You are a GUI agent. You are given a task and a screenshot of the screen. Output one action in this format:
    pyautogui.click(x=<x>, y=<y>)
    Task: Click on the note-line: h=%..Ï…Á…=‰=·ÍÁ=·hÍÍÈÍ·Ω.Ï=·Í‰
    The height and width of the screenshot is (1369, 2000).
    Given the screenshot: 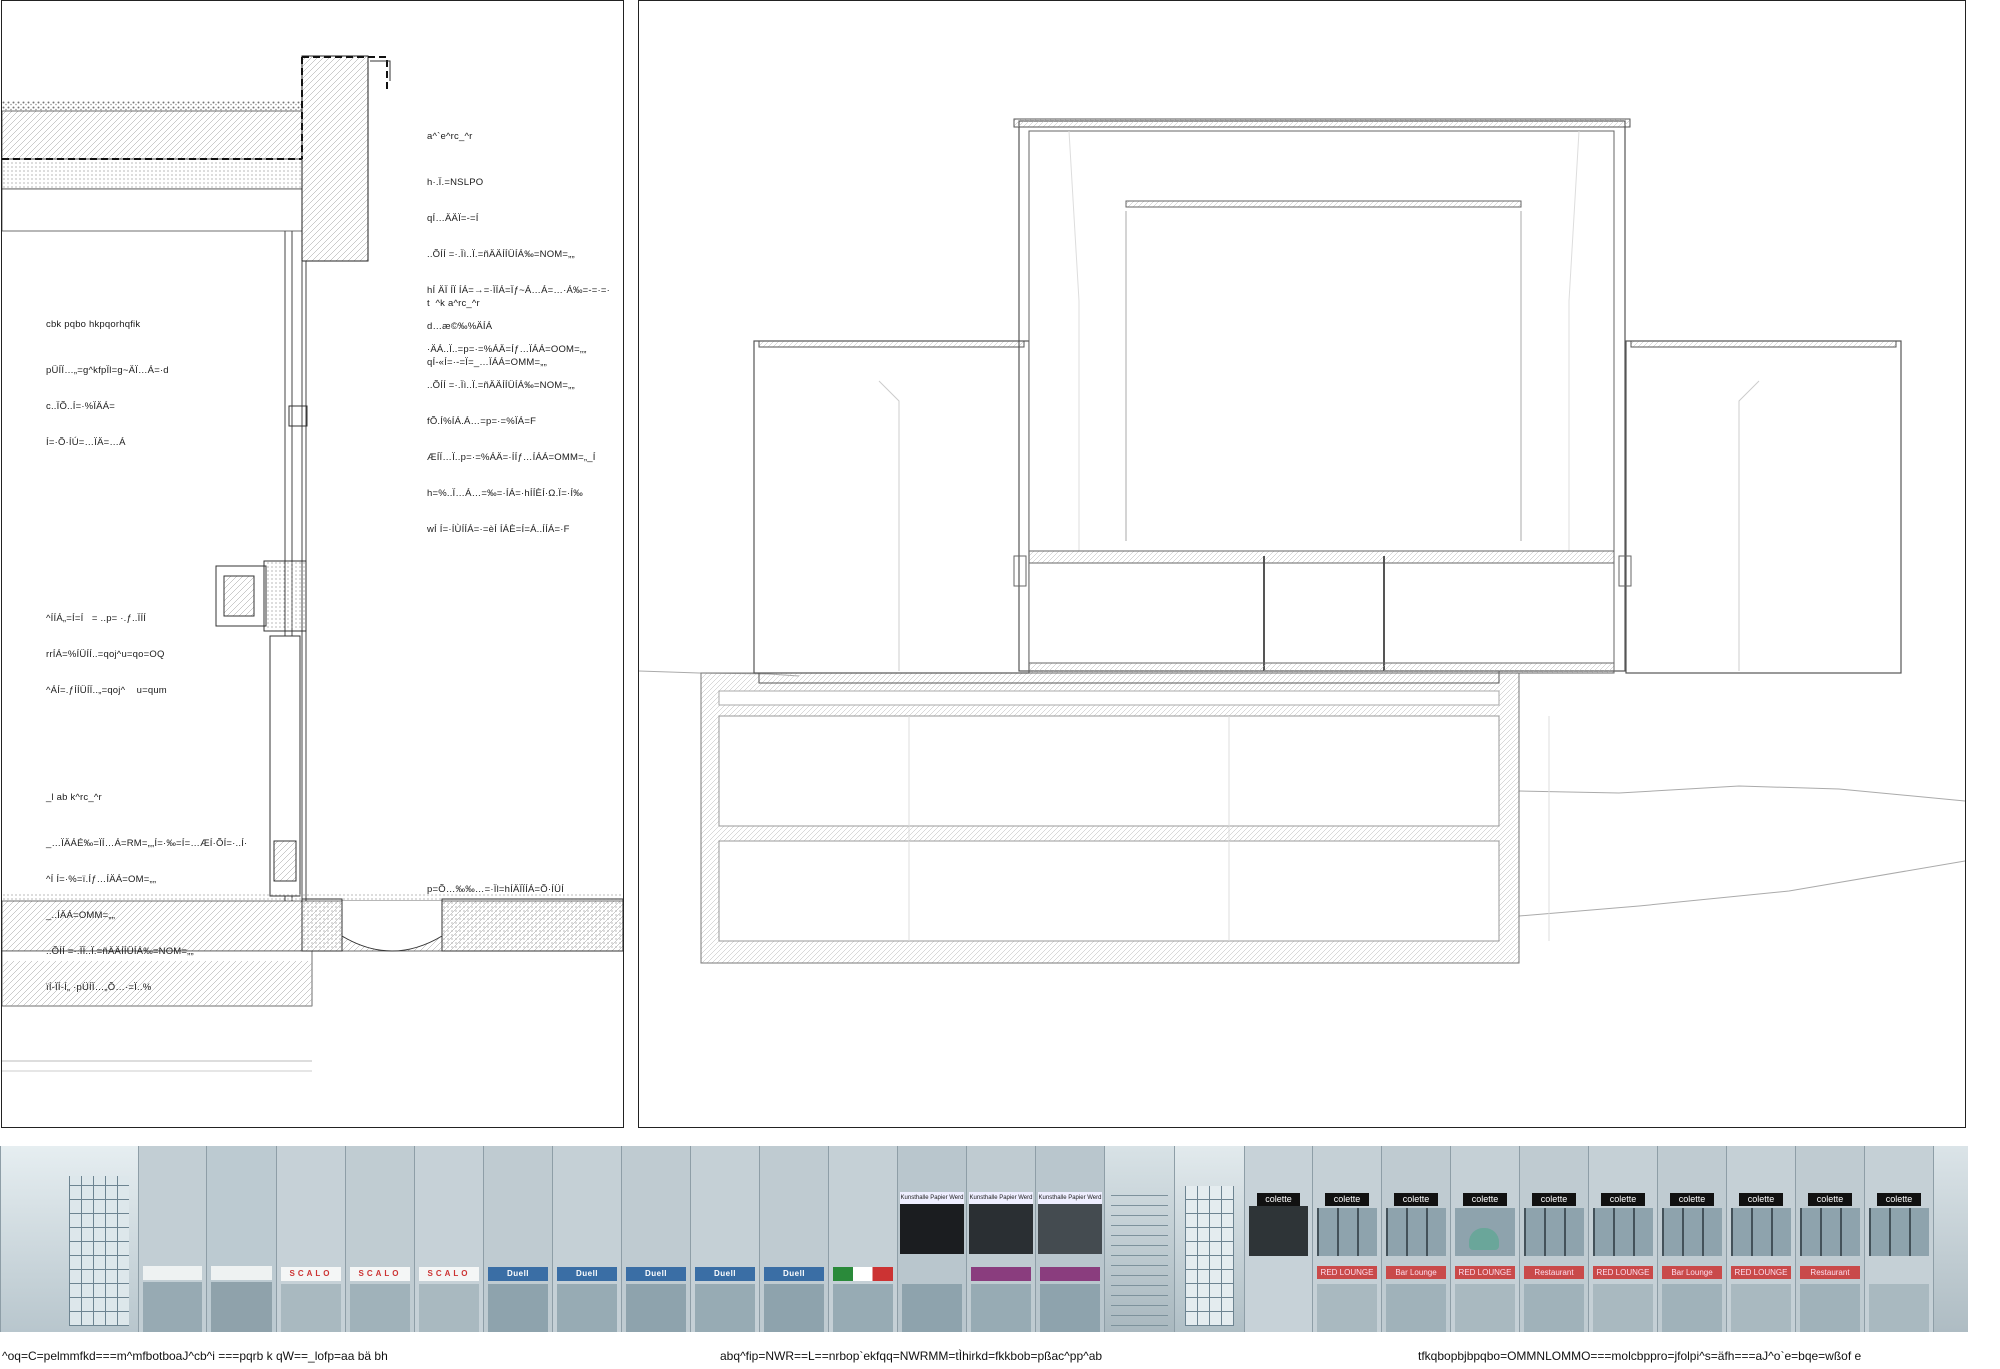 What is the action you would take?
    pyautogui.click(x=505, y=493)
    